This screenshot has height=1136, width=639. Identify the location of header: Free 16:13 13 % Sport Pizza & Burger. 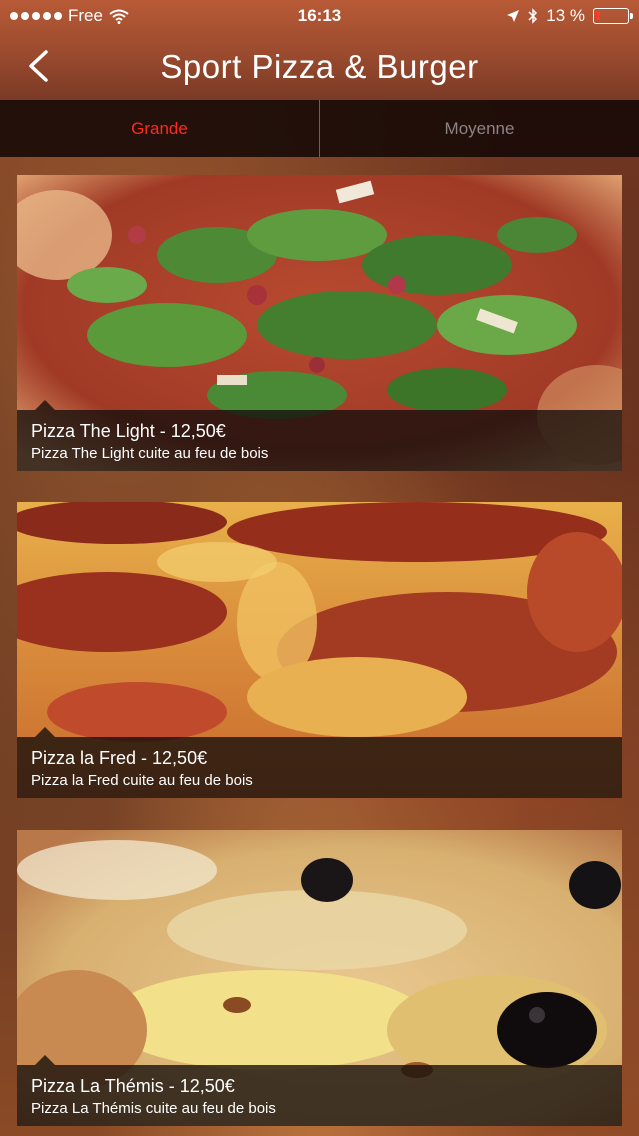
(319, 50).